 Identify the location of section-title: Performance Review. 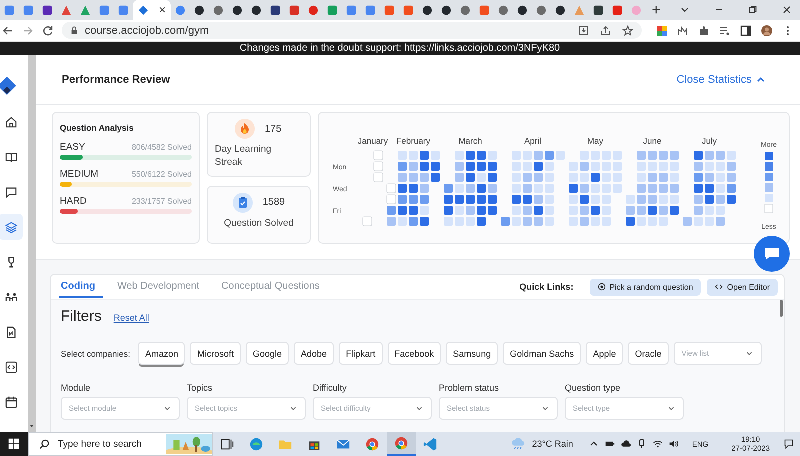
(116, 80).